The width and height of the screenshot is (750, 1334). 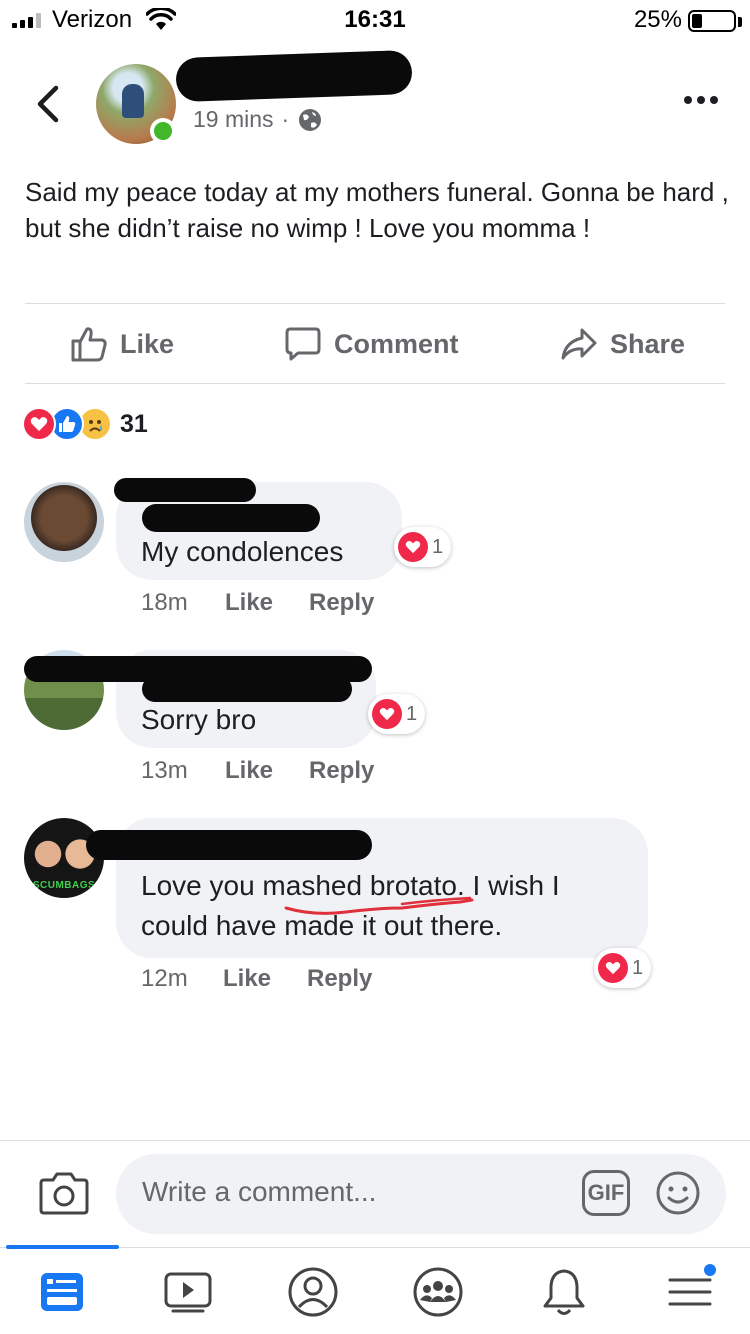 What do you see at coordinates (134, 423) in the screenshot?
I see `reaction-count: 31` at bounding box center [134, 423].